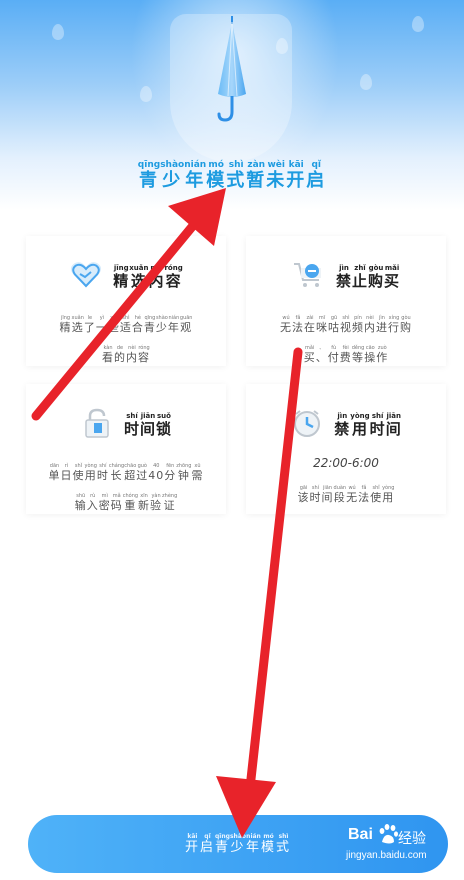  I want to click on card-description-line: shū 输 rù 入 mì 密 mǎ 码 chóng 重 xīn 新 yàn 验 zhèng 证, so click(126, 502).